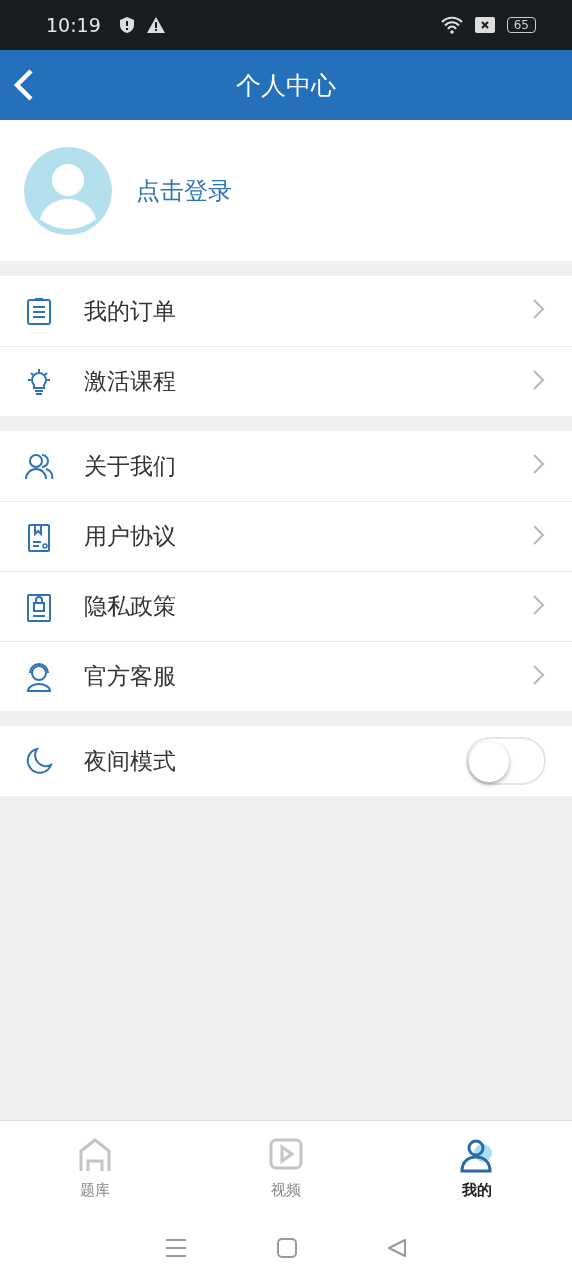 This screenshot has width=572, height=1280. What do you see at coordinates (286, 536) in the screenshot?
I see `menu-row: 用户协议` at bounding box center [286, 536].